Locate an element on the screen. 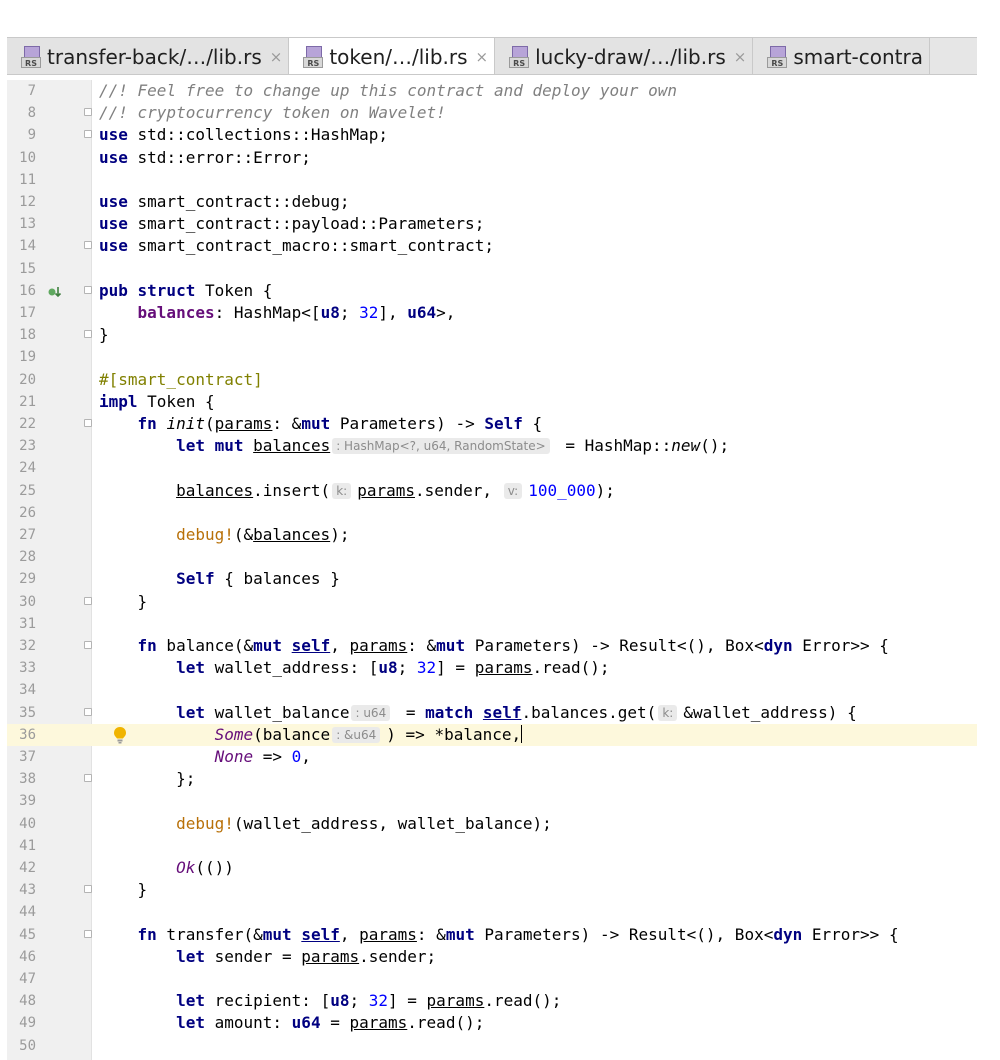  code-line: 26 is located at coordinates (492, 513).